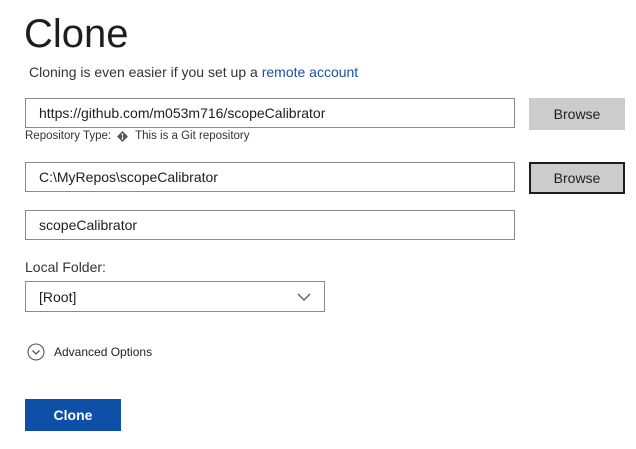  What do you see at coordinates (577, 178) in the screenshot?
I see `browse-path-button: Browse` at bounding box center [577, 178].